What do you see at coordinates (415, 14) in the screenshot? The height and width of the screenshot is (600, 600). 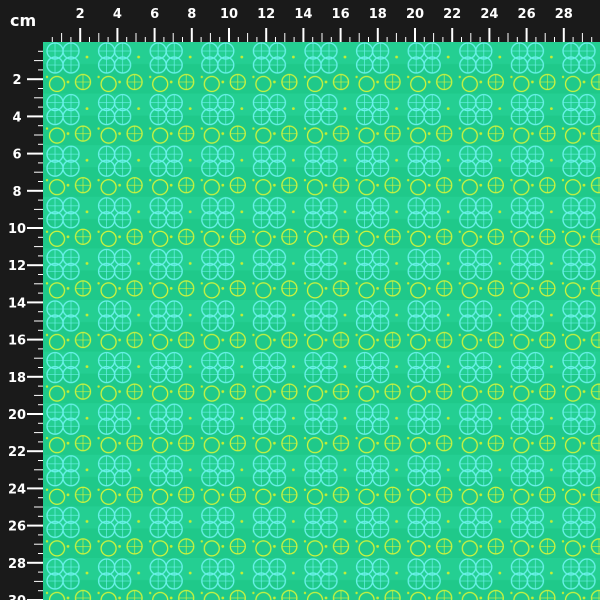 I see `top-ruler-label: 20` at bounding box center [415, 14].